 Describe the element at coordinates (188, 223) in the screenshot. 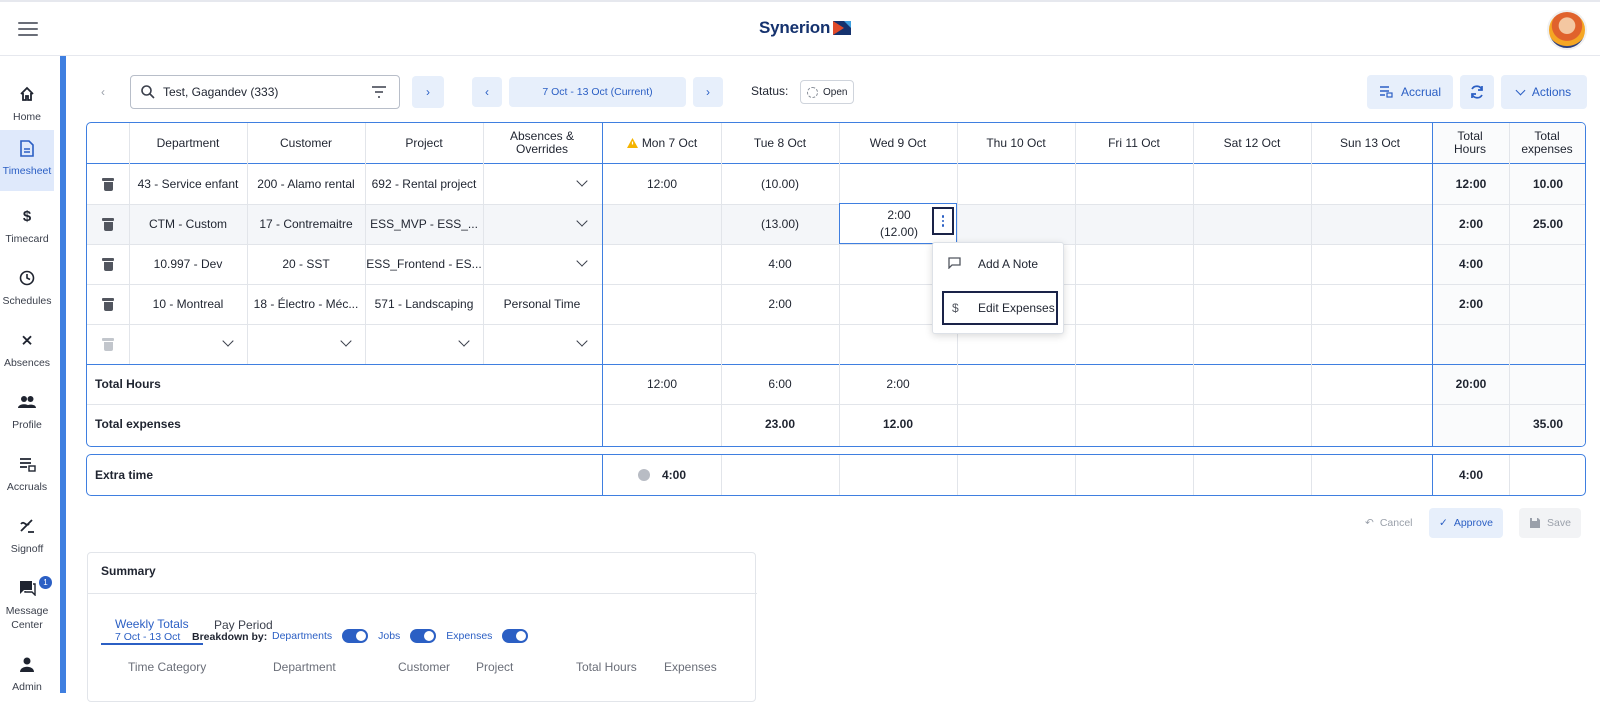

I see `department-cell: CTM - Custom` at that location.